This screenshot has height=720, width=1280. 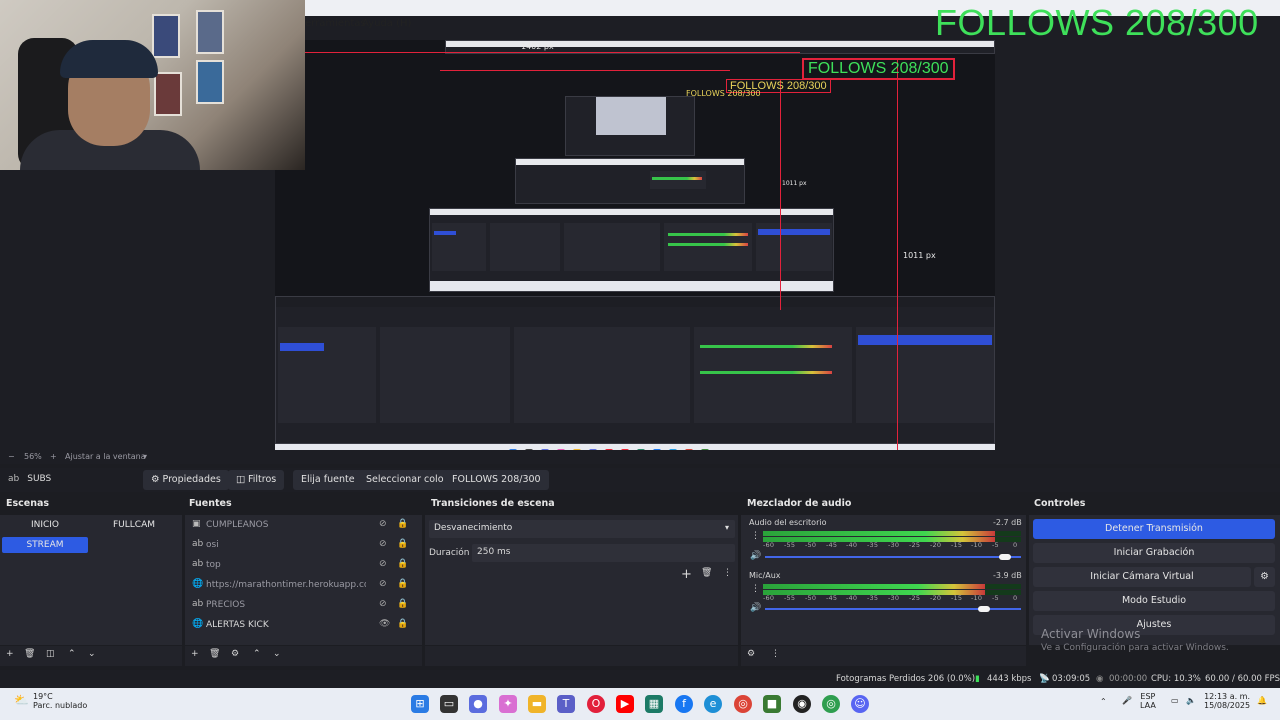 I want to click on volume-slider, so click(x=893, y=557).